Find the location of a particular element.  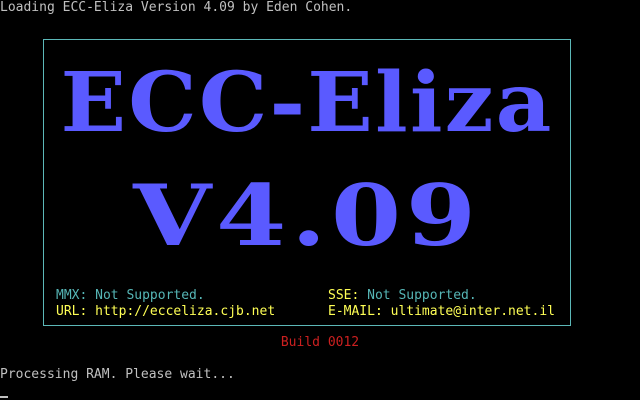

url-label: URL: is located at coordinates (72, 311).